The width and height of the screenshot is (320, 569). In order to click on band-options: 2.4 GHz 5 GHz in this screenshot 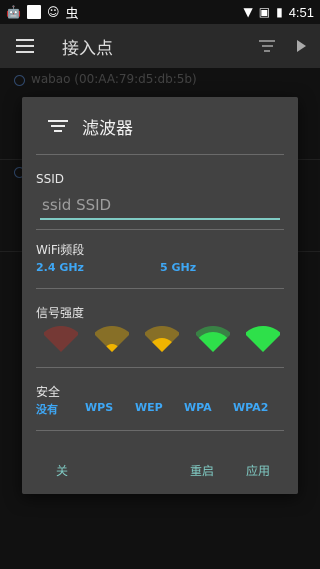, I will do `click(116, 267)`.